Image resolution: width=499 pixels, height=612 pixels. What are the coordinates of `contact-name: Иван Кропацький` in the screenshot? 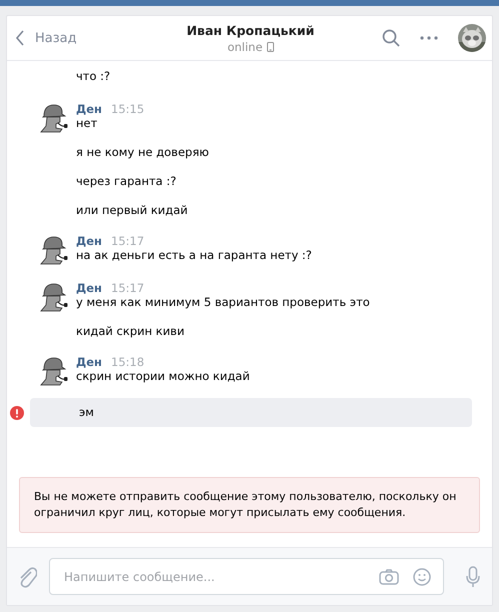 It's located at (250, 30).